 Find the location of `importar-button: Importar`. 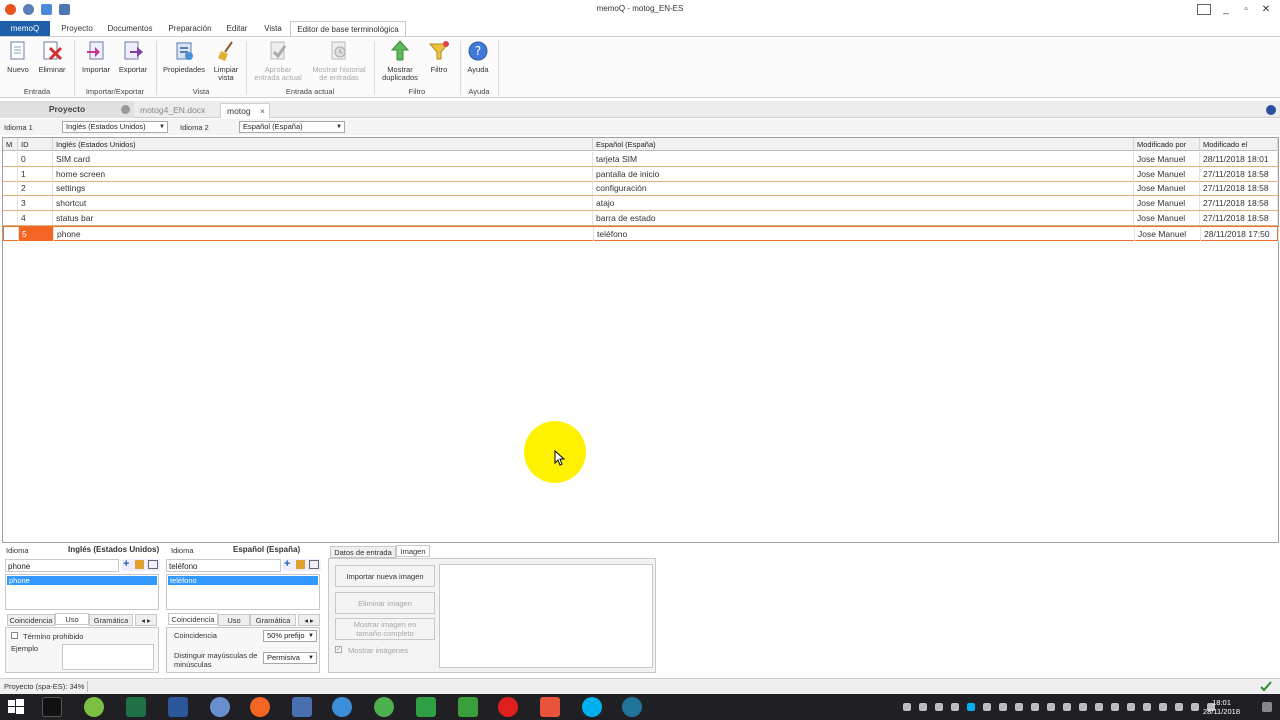

importar-button: Importar is located at coordinates (96, 57).